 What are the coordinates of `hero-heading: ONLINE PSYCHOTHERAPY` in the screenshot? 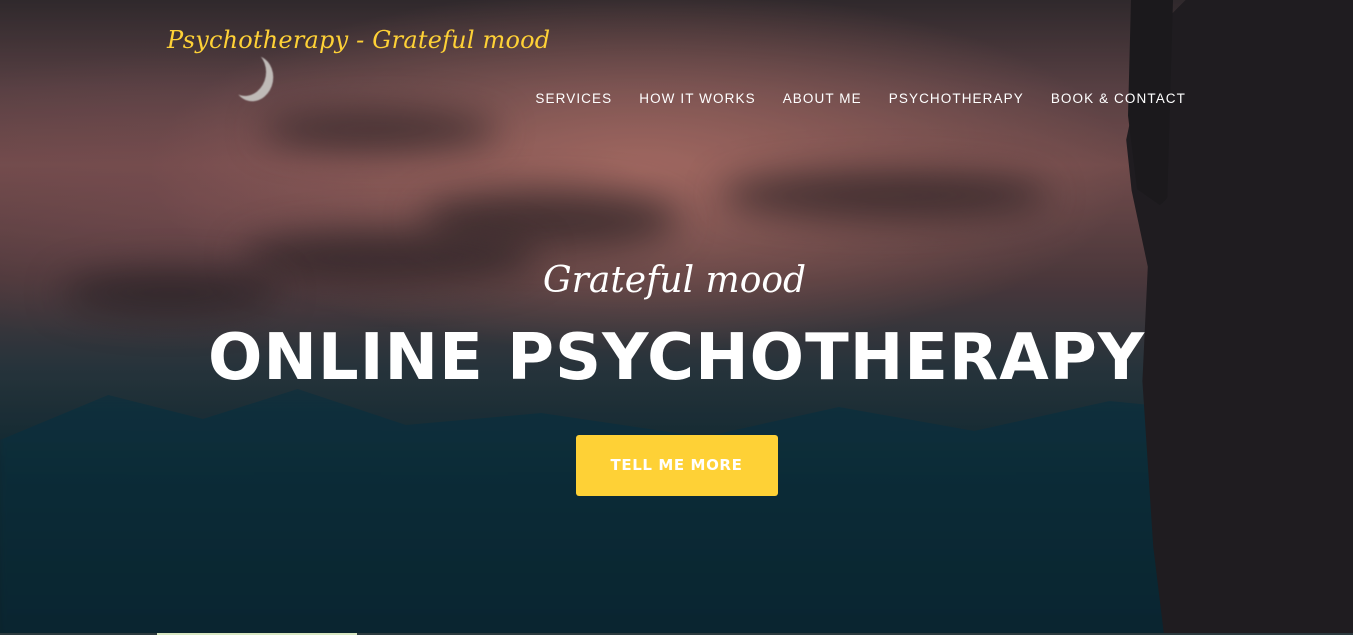 It's located at (676, 358).